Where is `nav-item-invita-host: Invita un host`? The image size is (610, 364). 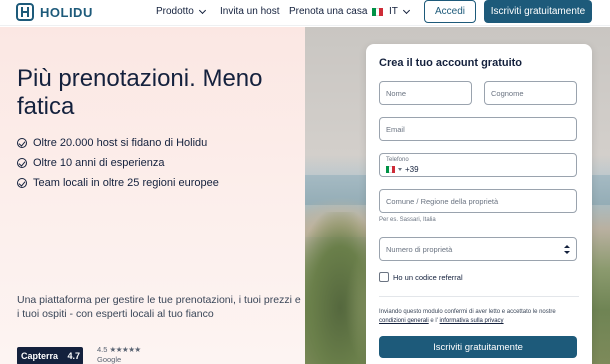 nav-item-invita-host: Invita un host is located at coordinates (249, 11).